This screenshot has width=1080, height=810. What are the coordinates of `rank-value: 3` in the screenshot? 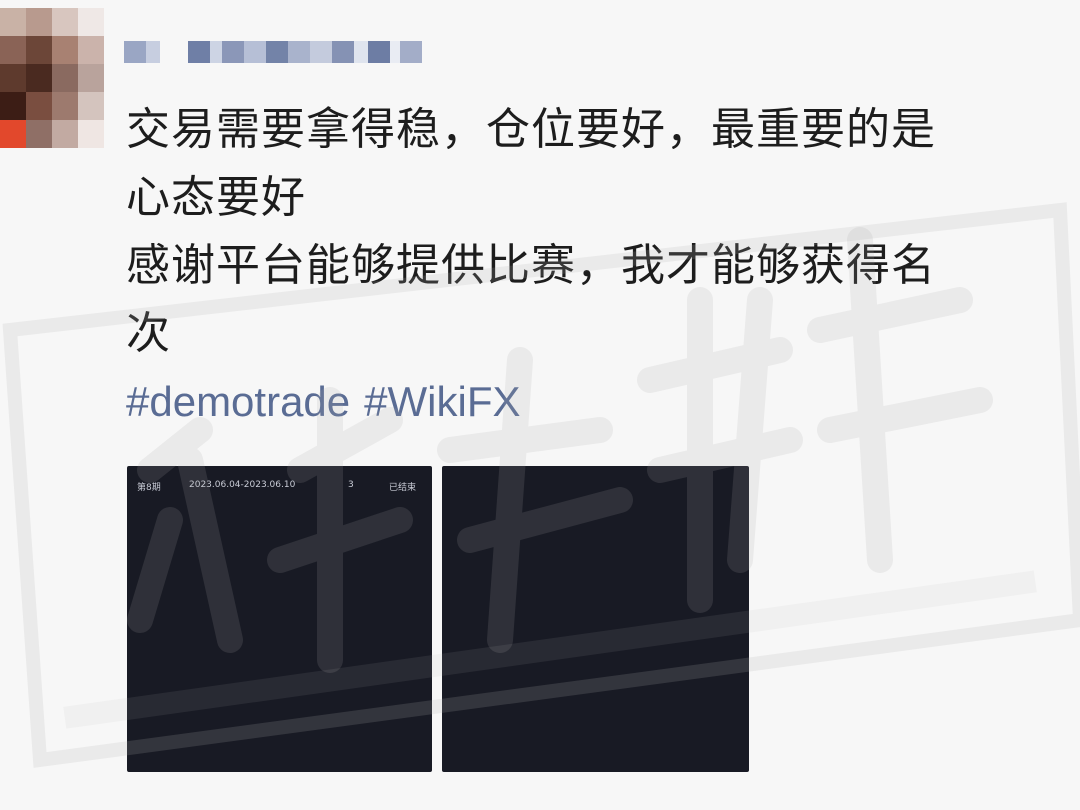 It's located at (351, 485).